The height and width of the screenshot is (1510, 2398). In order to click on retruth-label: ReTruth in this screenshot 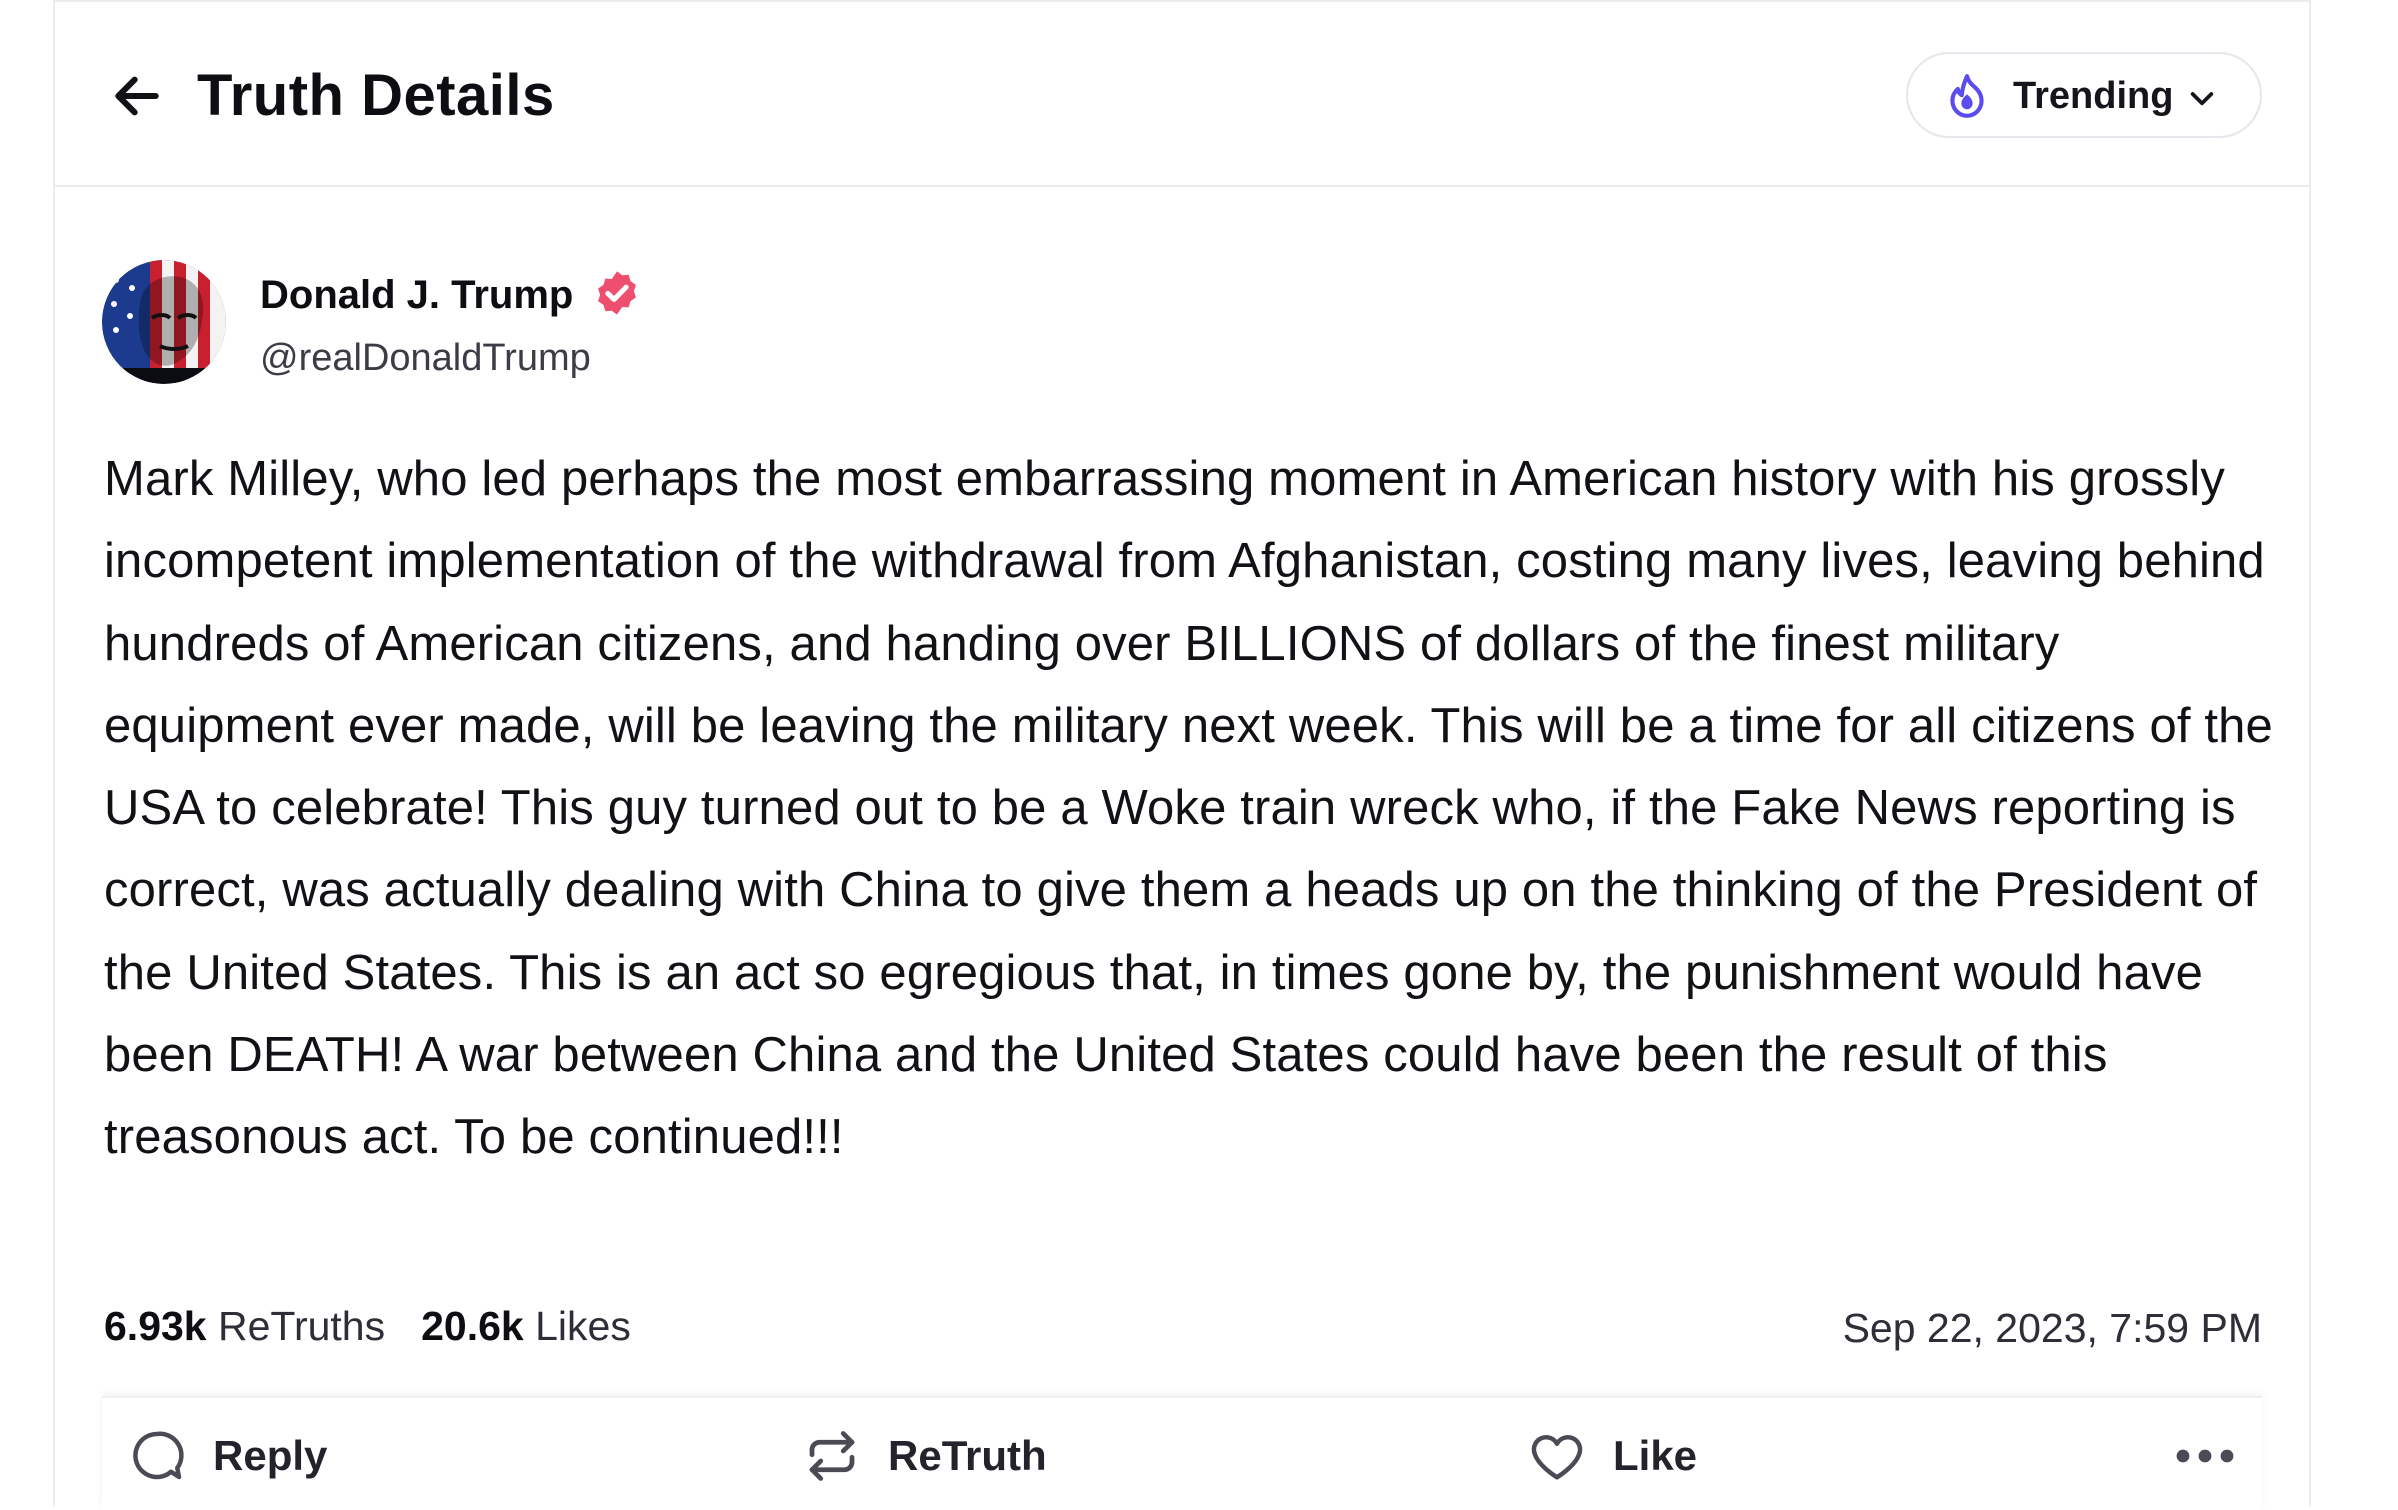, I will do `click(967, 1455)`.